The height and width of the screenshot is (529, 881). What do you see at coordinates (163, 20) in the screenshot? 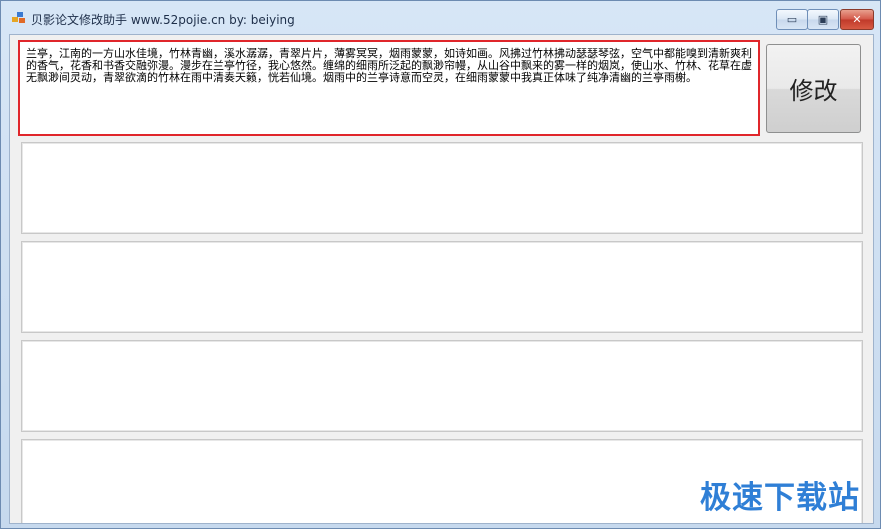
I see `window-title: 贝影论文修改助手 www.52pojie.cn by: beiying` at bounding box center [163, 20].